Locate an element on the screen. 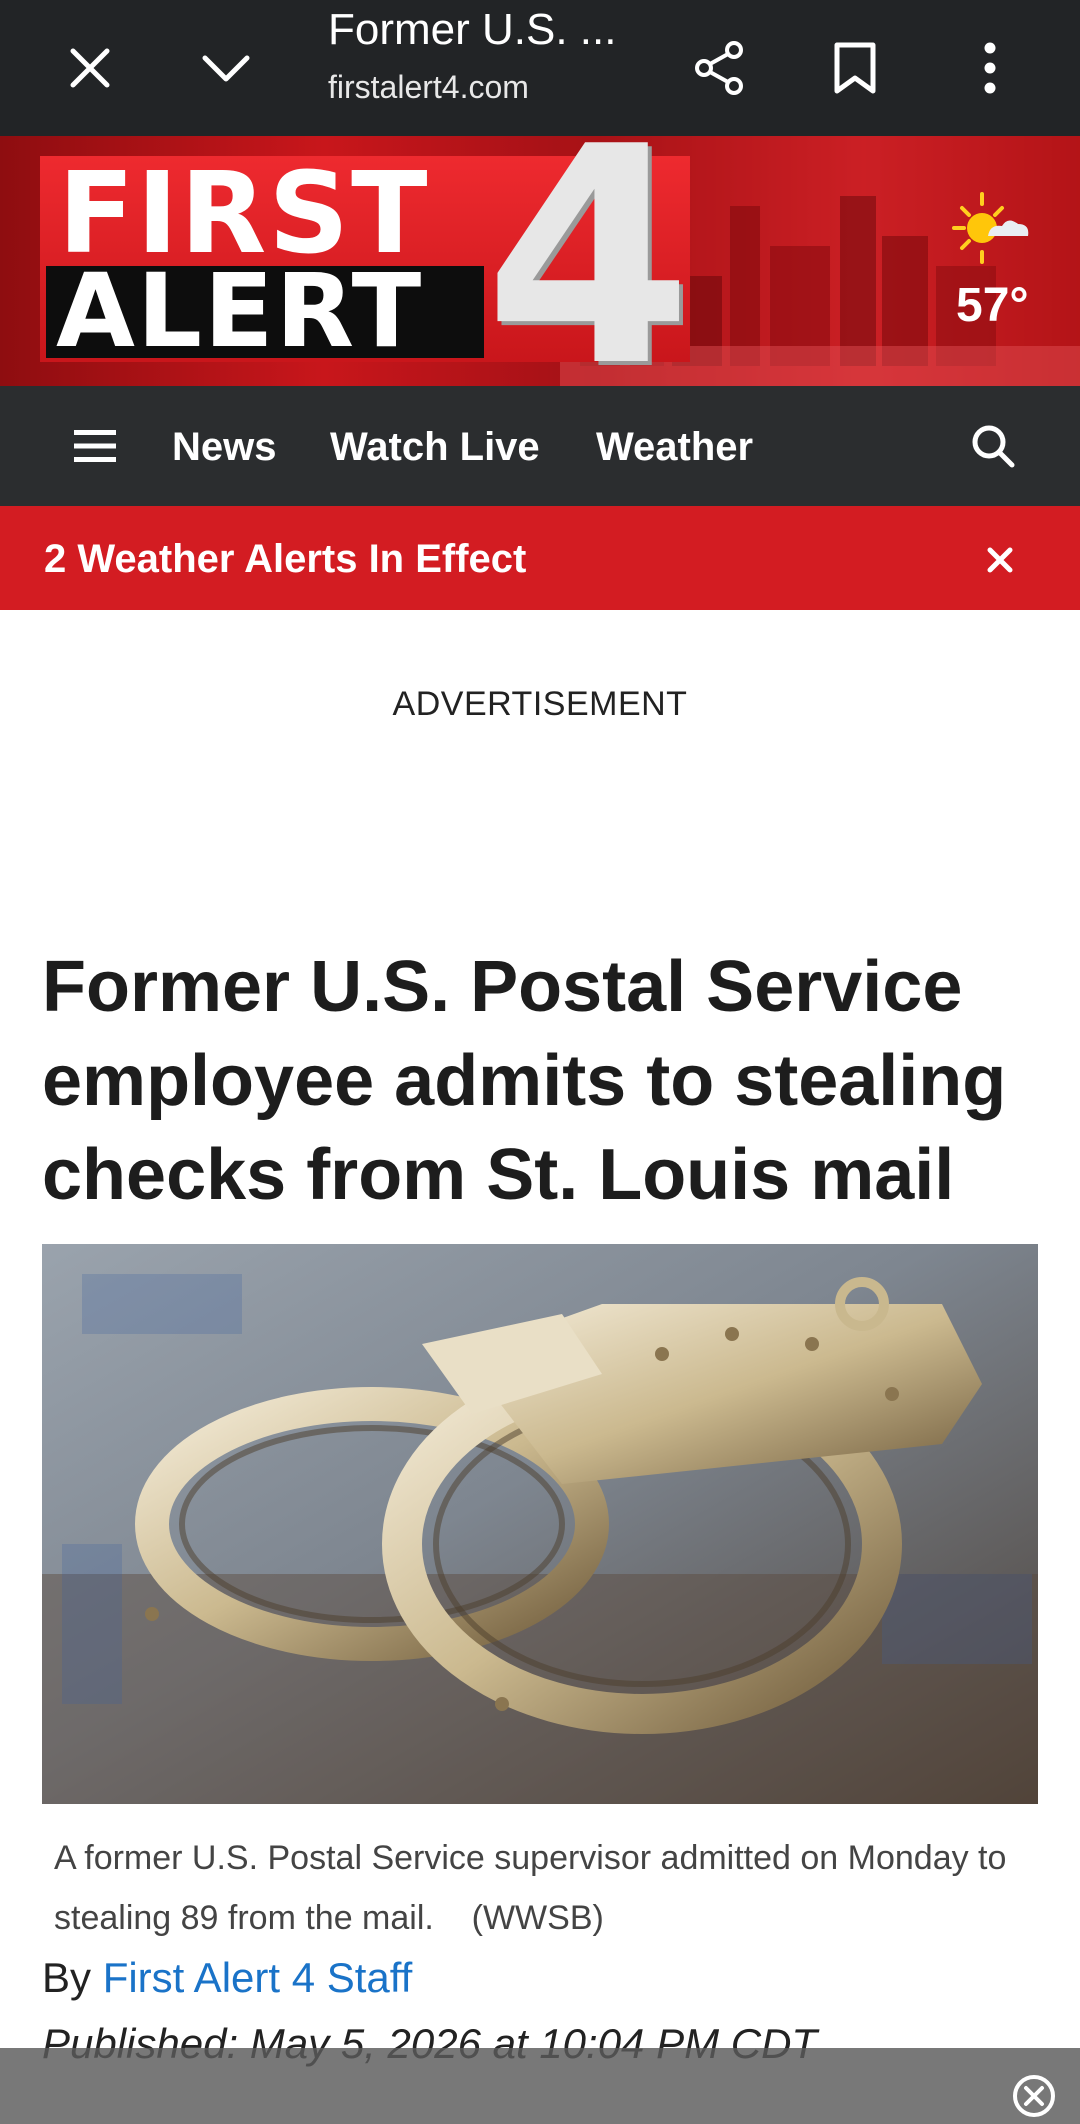  menu-icon is located at coordinates (95, 446).